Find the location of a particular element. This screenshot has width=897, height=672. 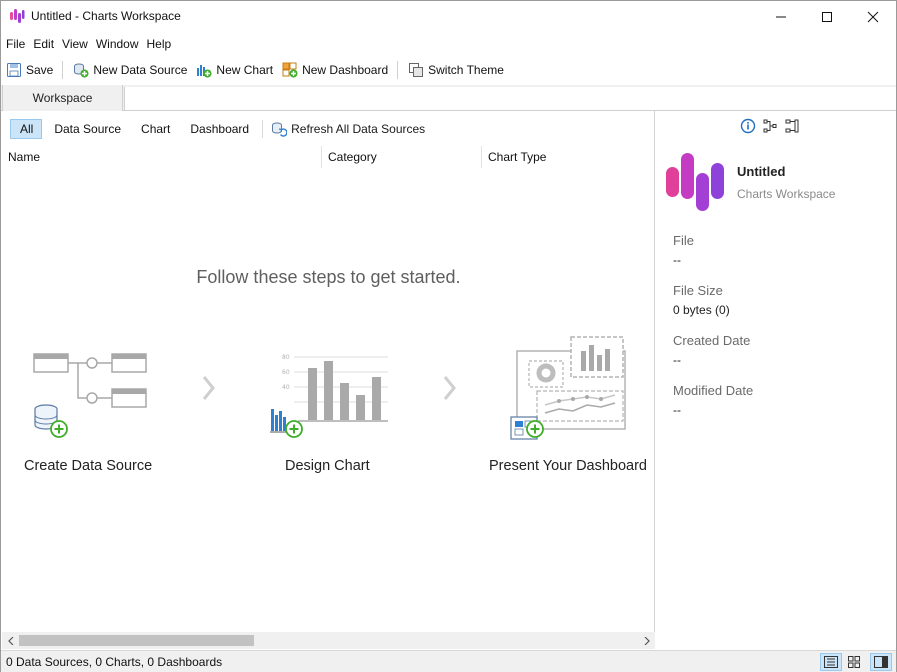

tab-strip-empty-area is located at coordinates (510, 98).